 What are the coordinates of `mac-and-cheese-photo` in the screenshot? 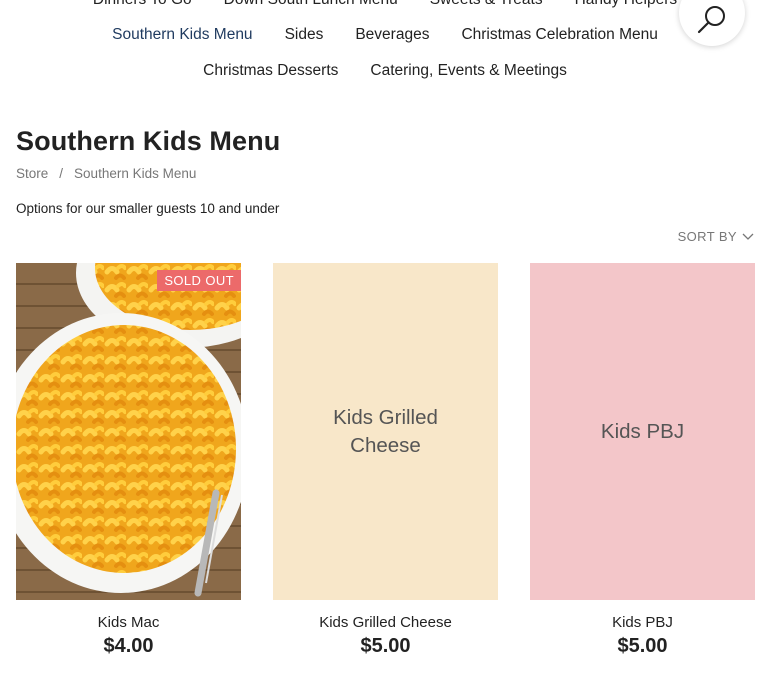 It's located at (128, 431).